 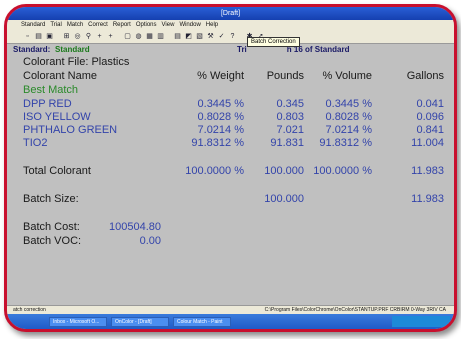 What do you see at coordinates (230, 50) in the screenshot?
I see `standard-row: Standard: Standard Tri h 16 of Standard` at bounding box center [230, 50].